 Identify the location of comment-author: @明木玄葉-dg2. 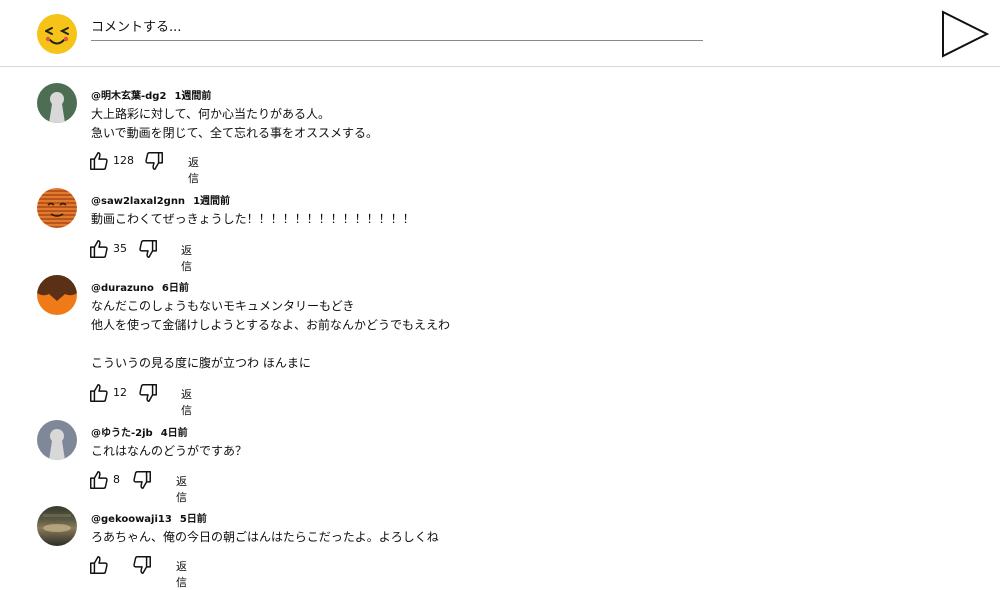
(128, 96).